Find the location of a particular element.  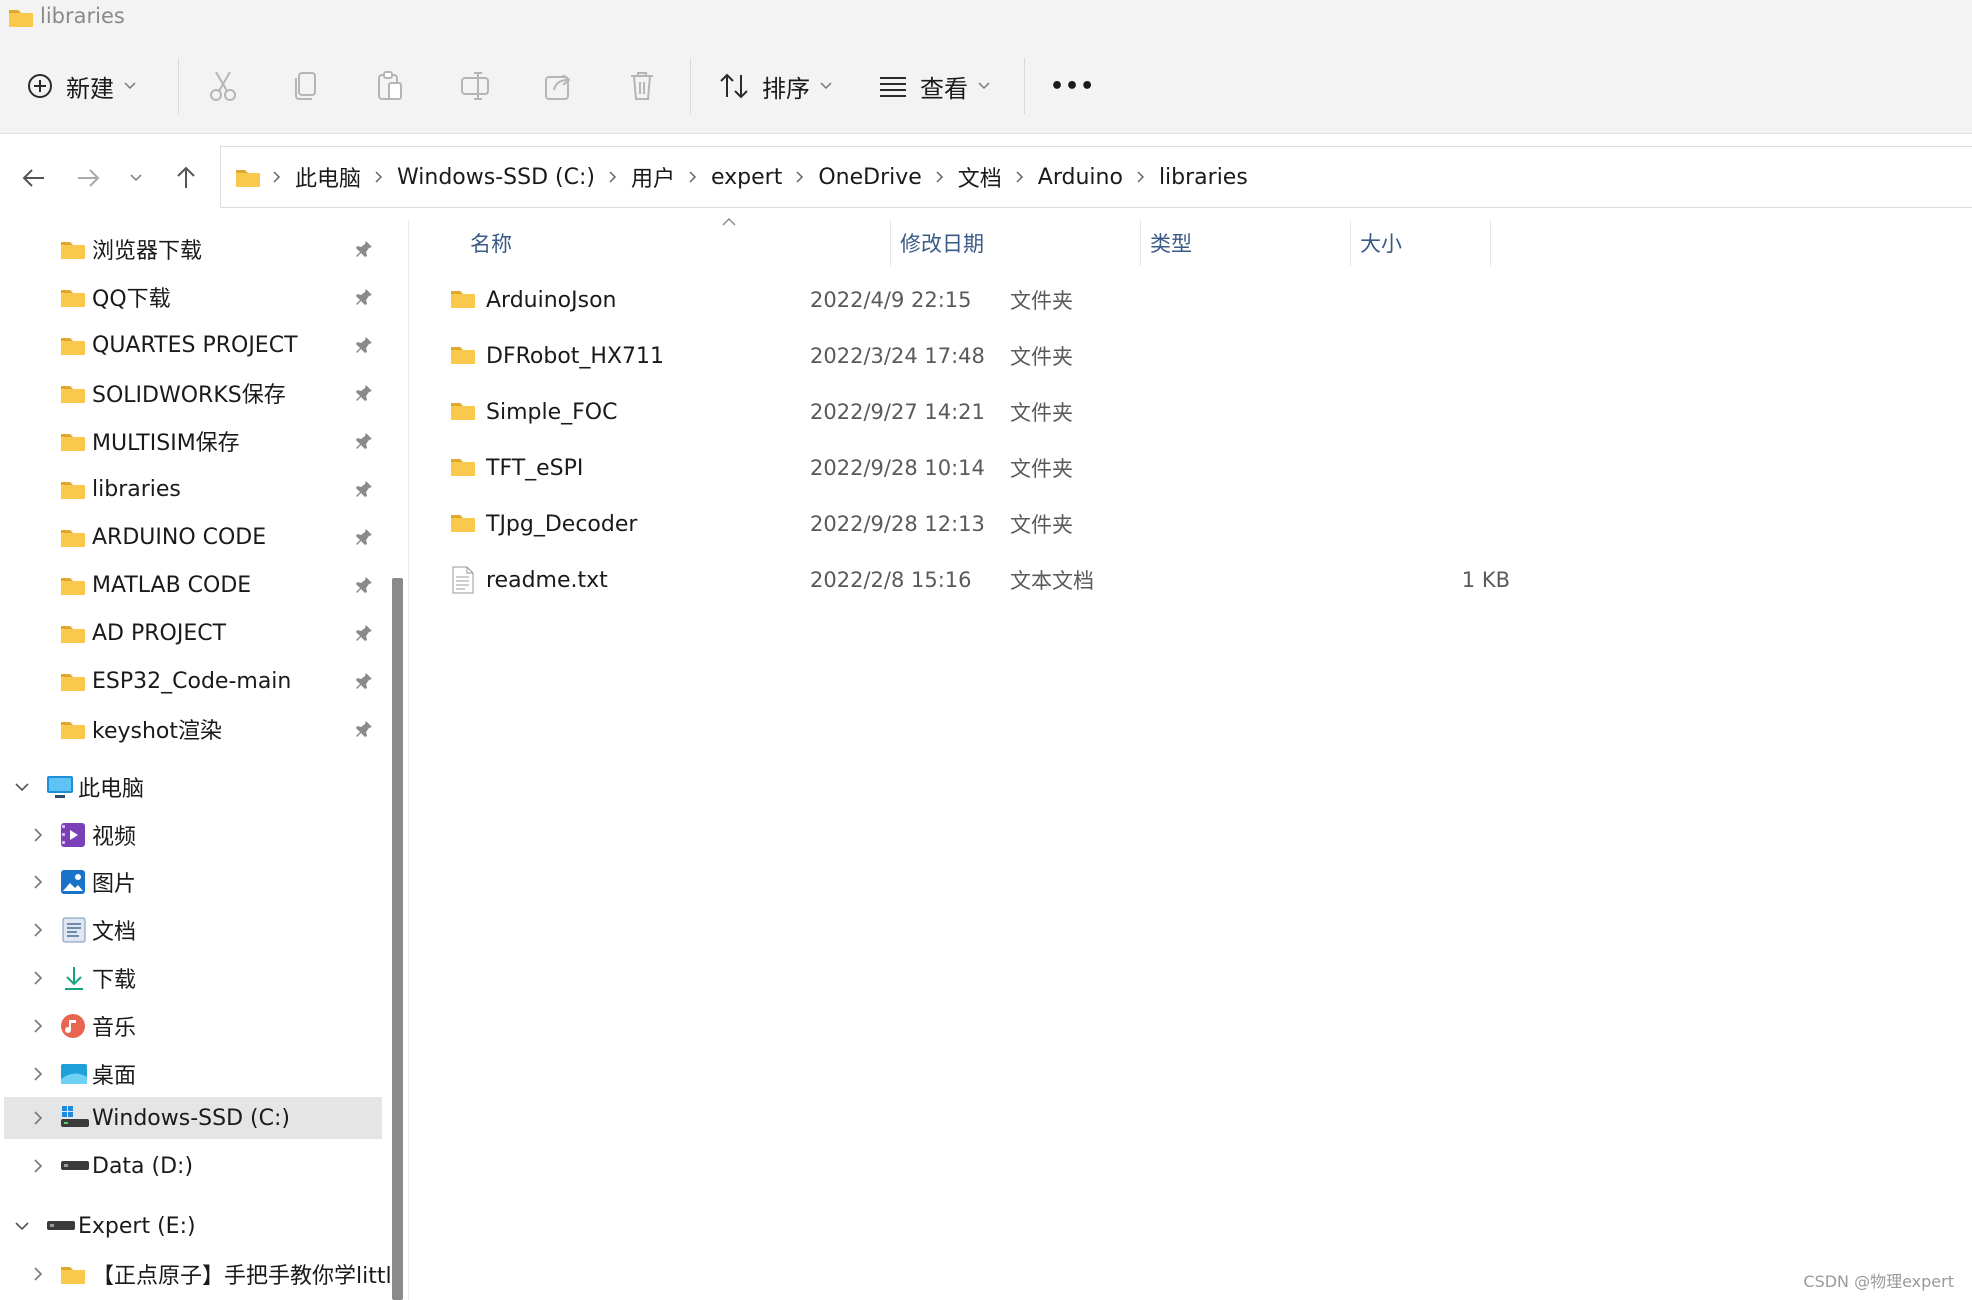

sidebar-item-libraries: libraries is located at coordinates (193, 489).